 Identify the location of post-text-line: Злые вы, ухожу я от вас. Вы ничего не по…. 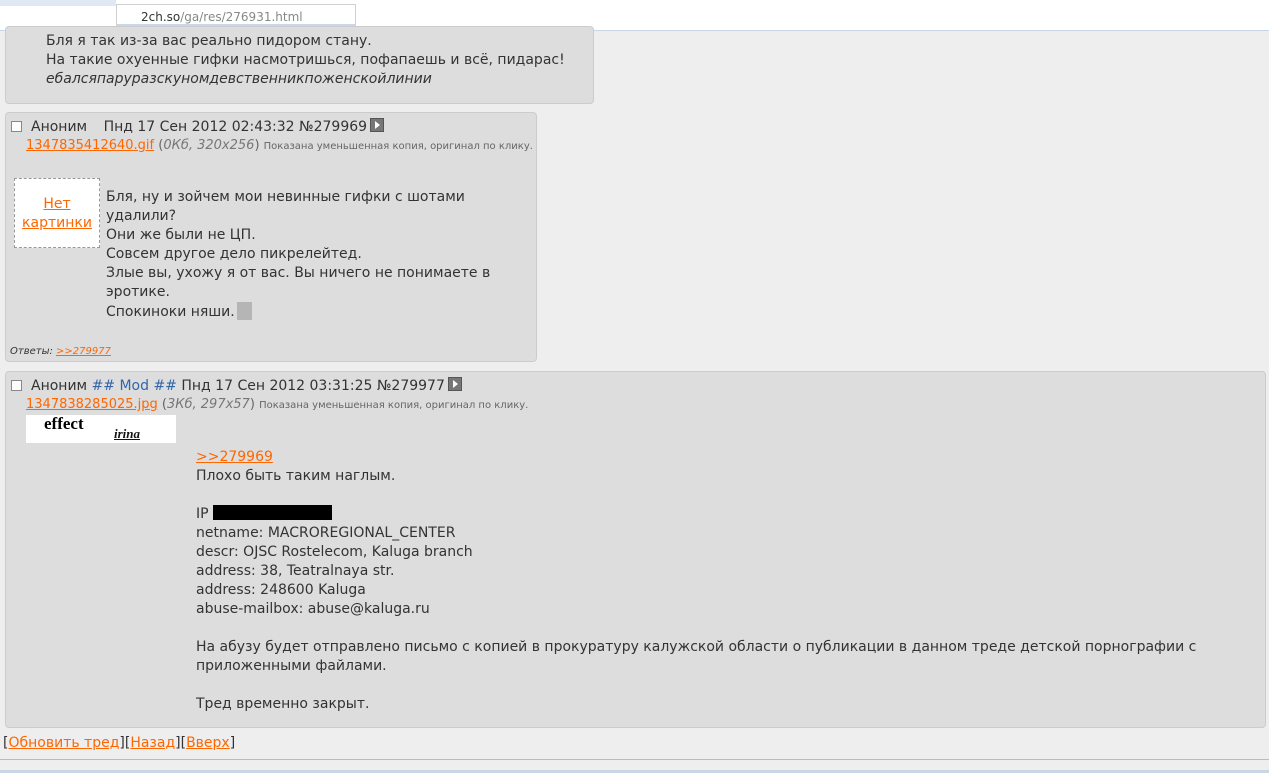
(298, 273).